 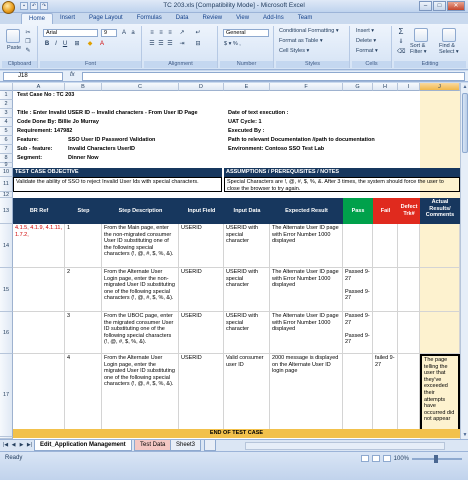 What do you see at coordinates (247, 87) in the screenshot?
I see `column-header-e: E` at bounding box center [247, 87].